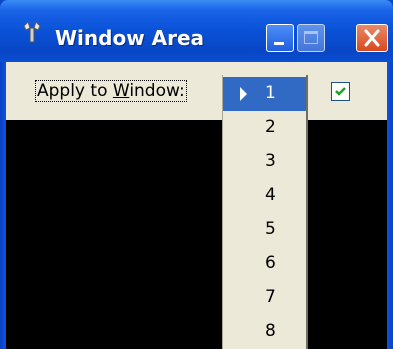 Image resolution: width=393 pixels, height=349 pixels. Describe the element at coordinates (280, 38) in the screenshot. I see `minimize-button` at that location.